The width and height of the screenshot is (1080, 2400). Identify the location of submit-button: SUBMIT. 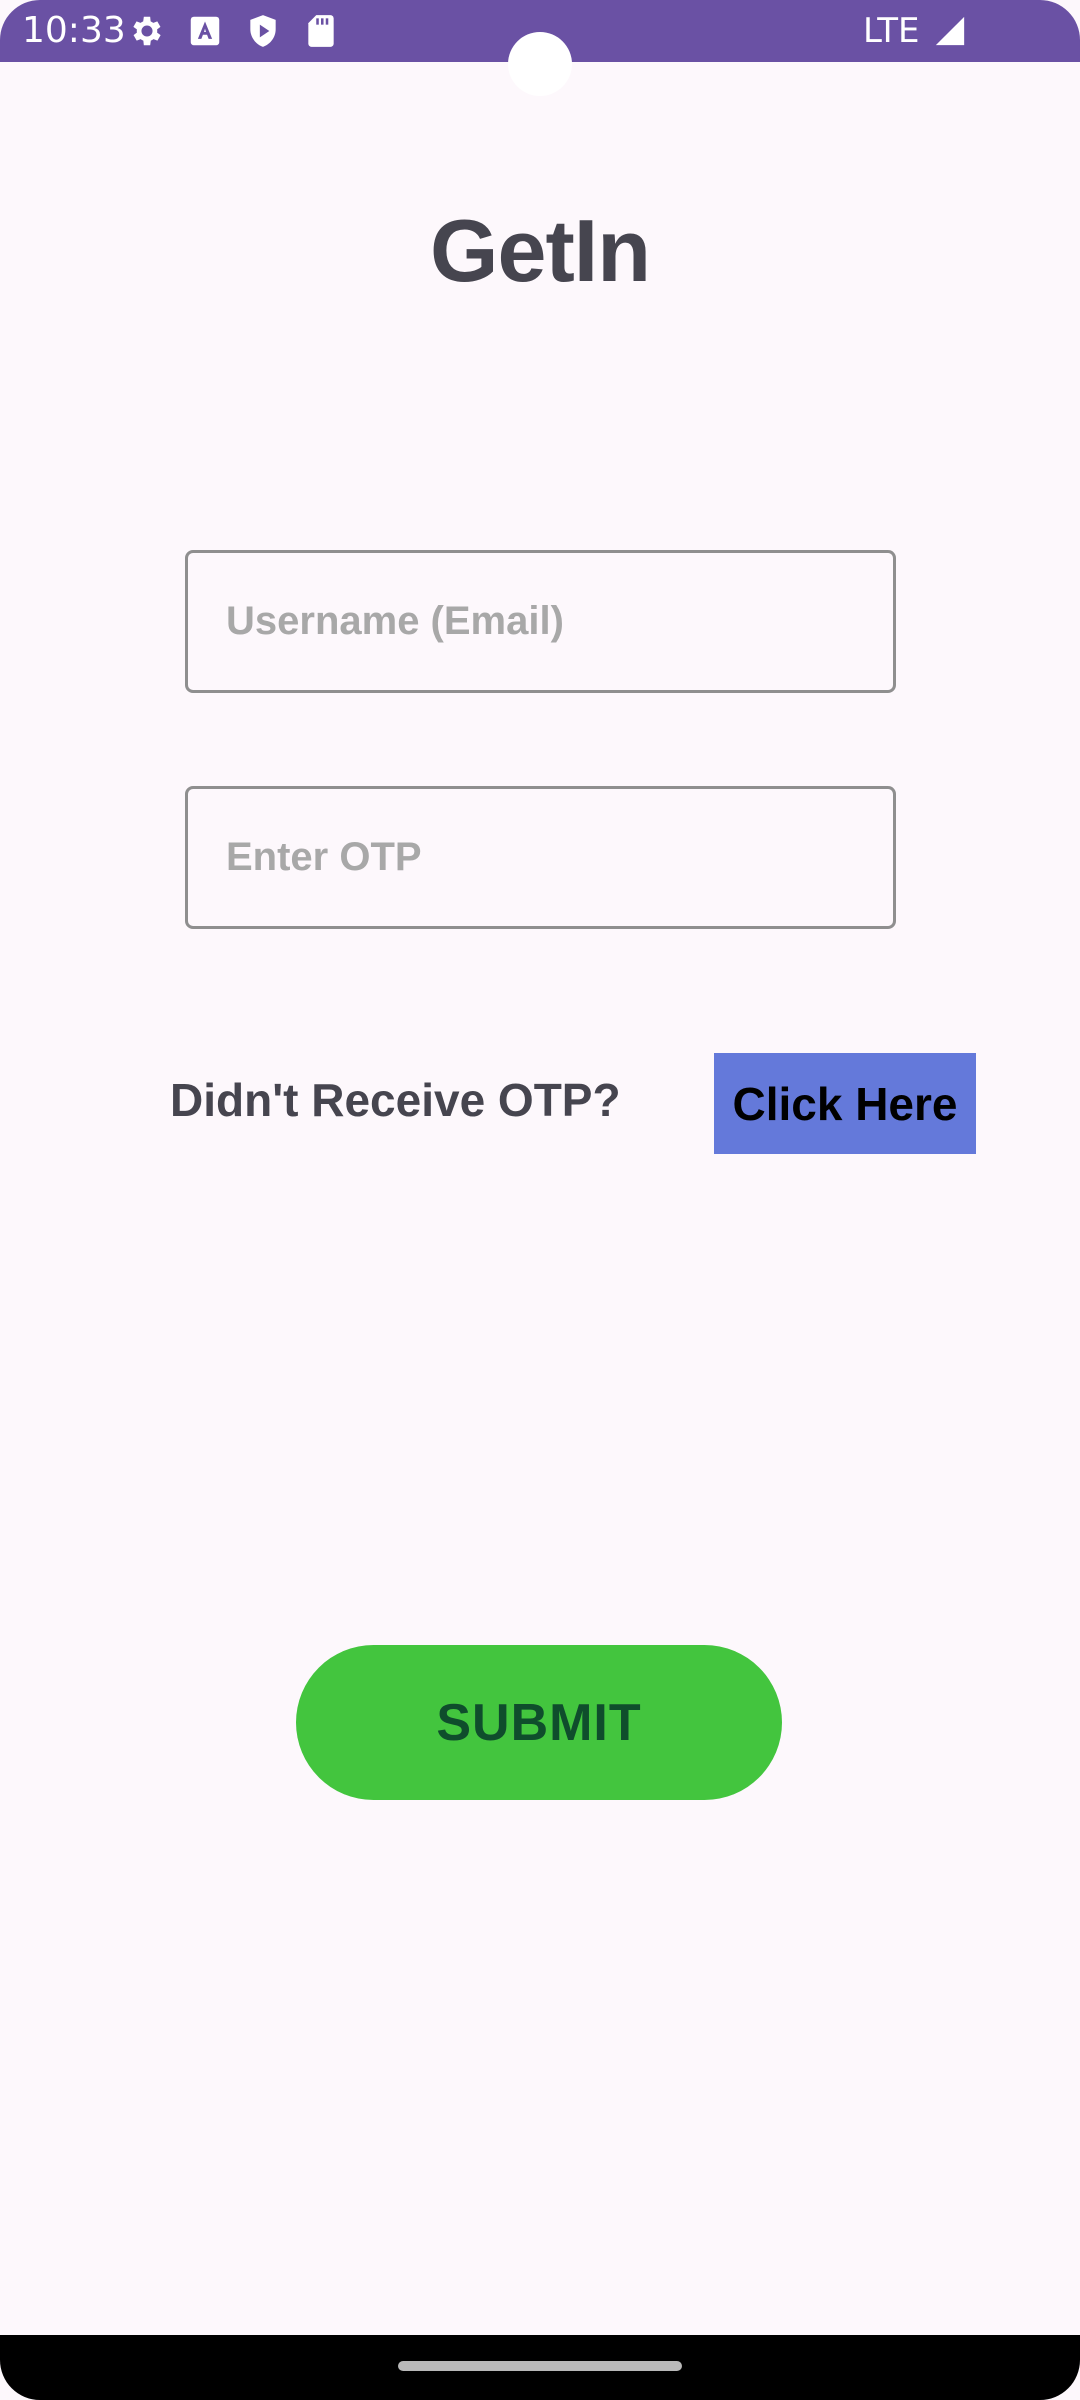
(539, 1722).